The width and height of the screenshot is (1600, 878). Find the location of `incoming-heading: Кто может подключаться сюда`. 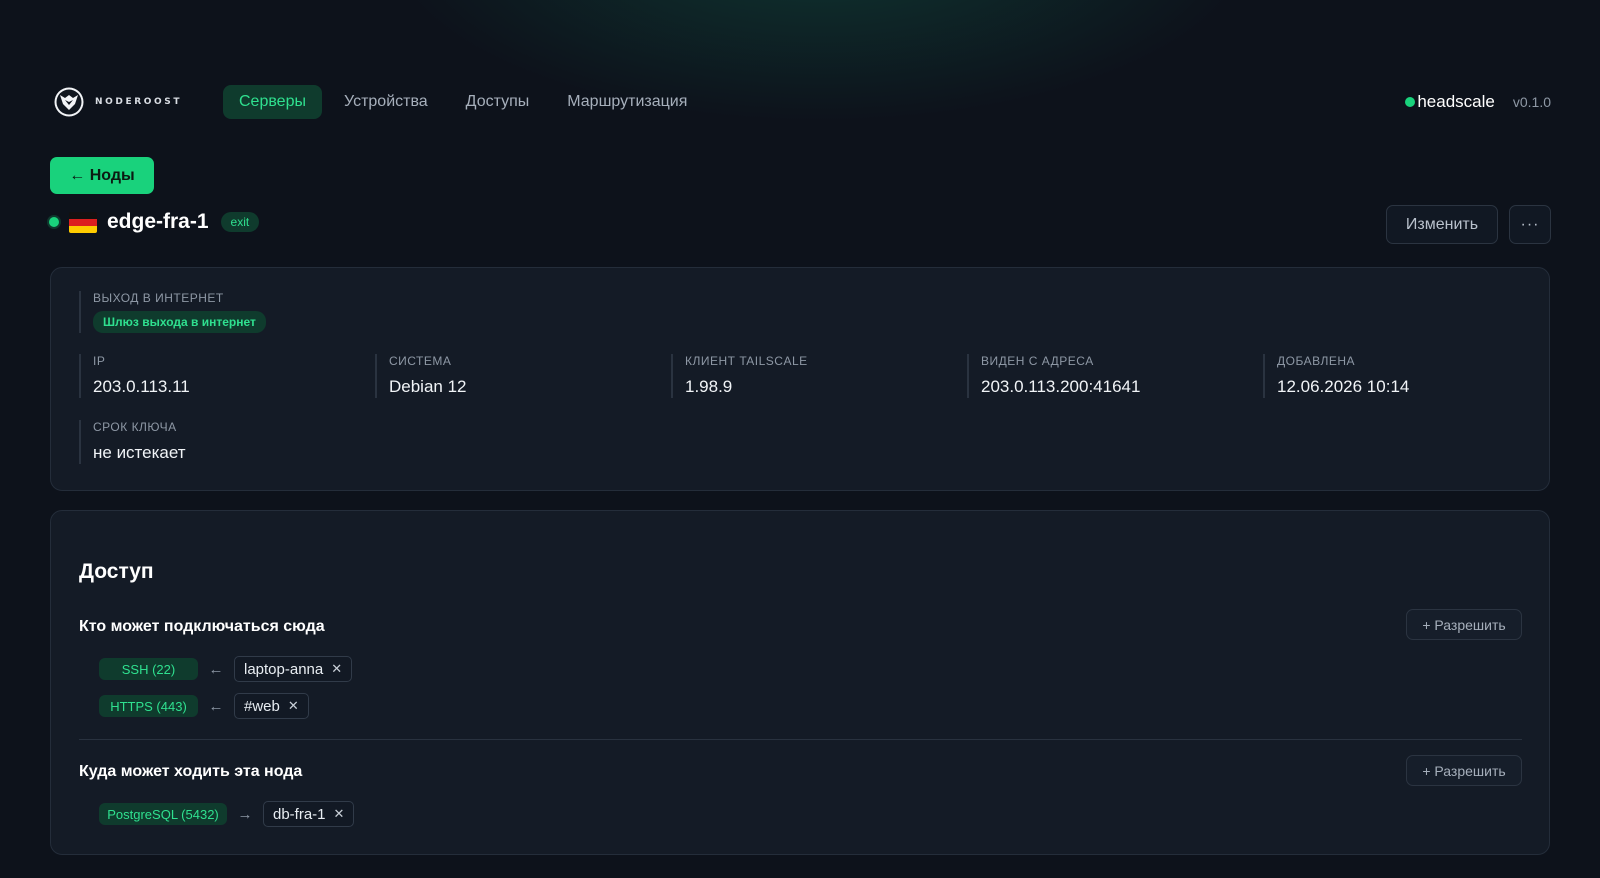

incoming-heading: Кто может подключаться сюда is located at coordinates (202, 626).